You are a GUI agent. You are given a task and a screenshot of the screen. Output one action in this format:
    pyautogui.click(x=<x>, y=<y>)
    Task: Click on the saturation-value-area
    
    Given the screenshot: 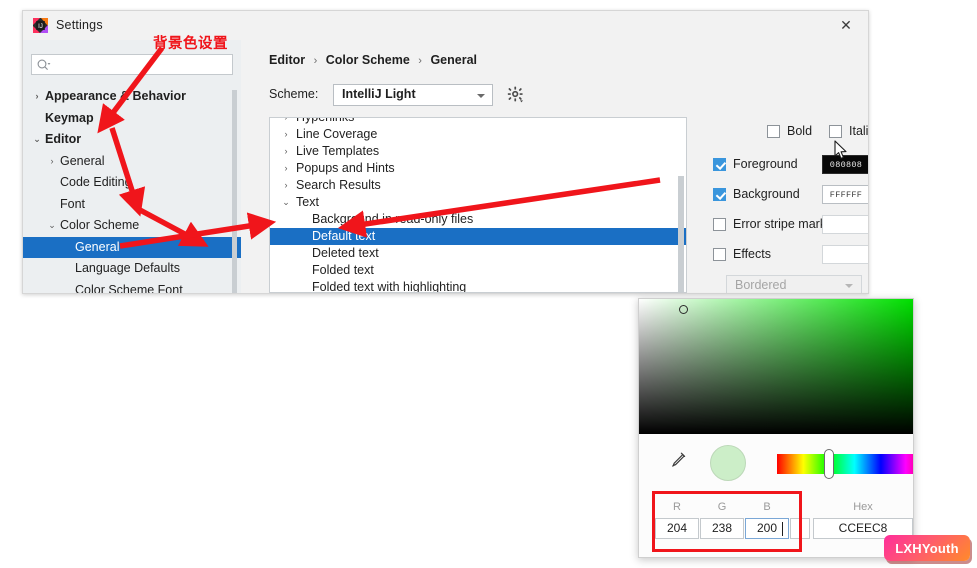 What is the action you would take?
    pyautogui.click(x=776, y=366)
    